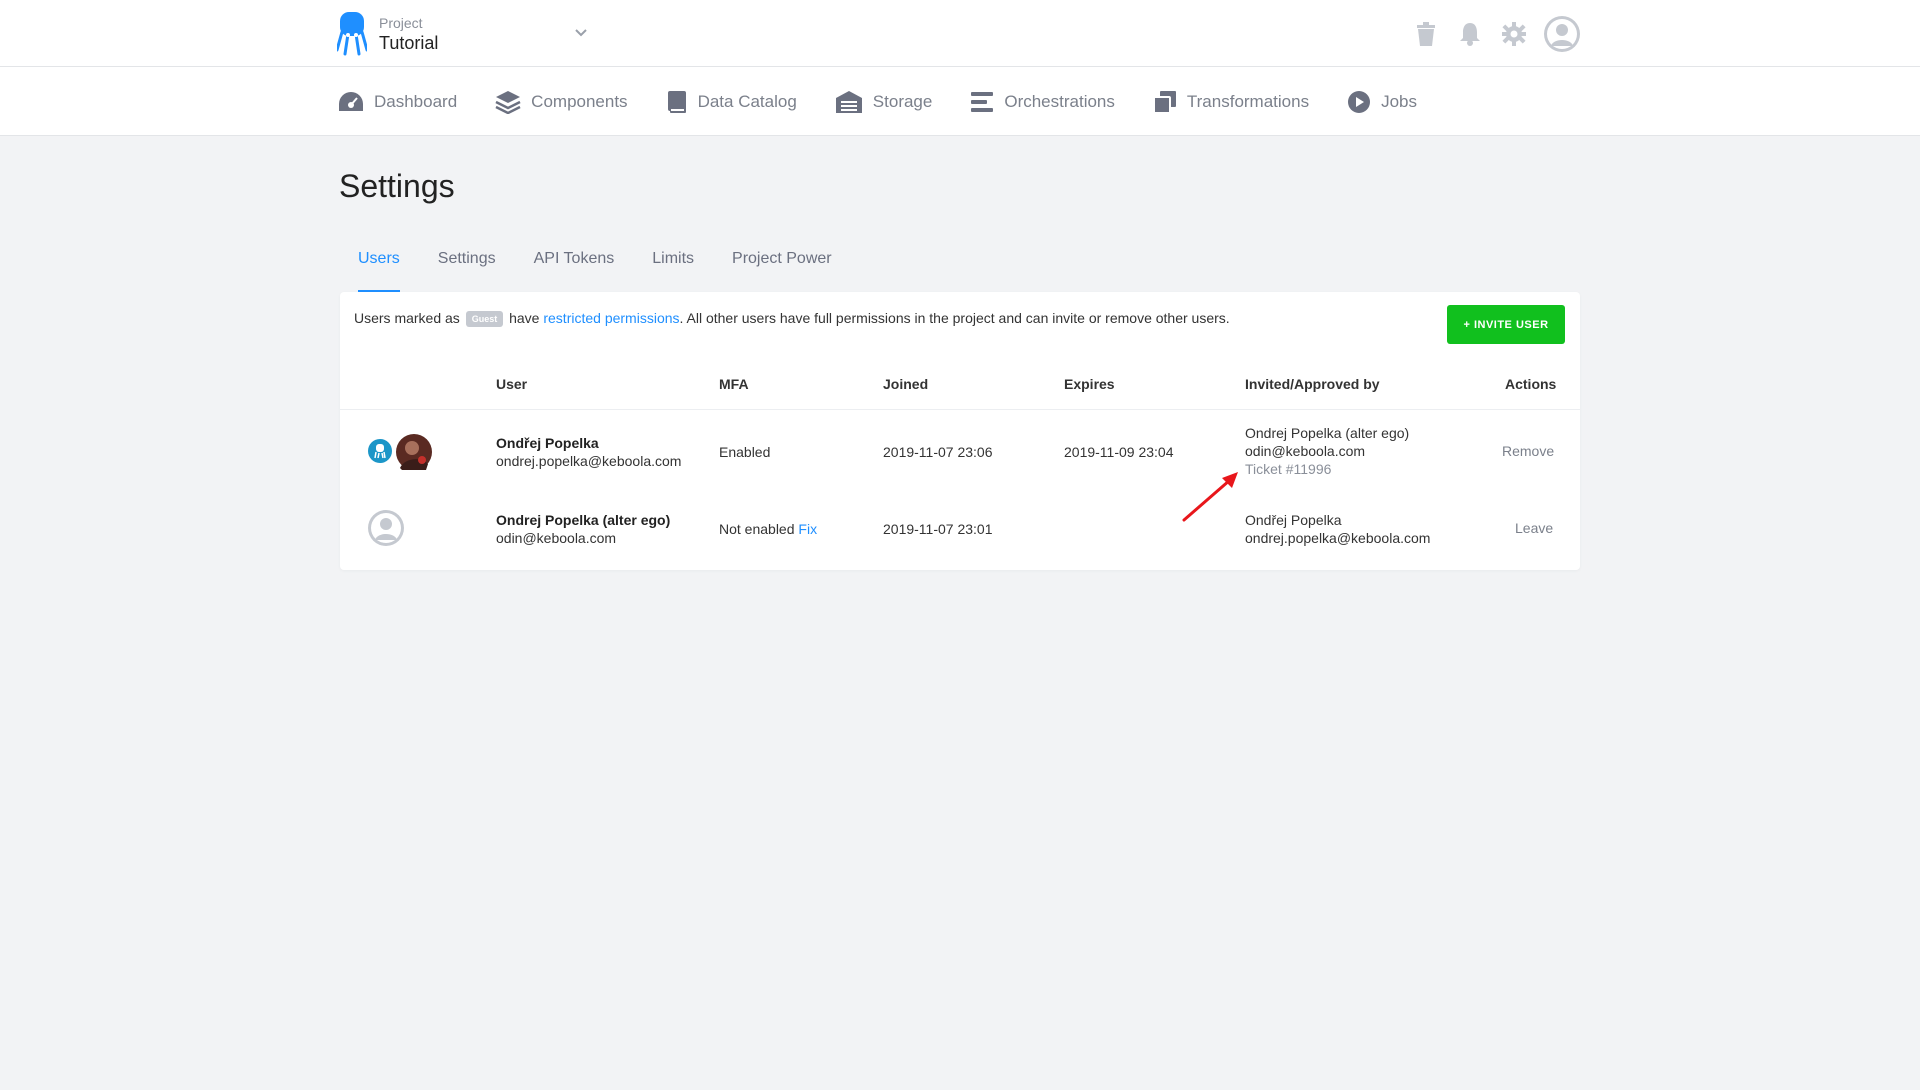  What do you see at coordinates (906, 384) in the screenshot?
I see `column-header-joined: Joined` at bounding box center [906, 384].